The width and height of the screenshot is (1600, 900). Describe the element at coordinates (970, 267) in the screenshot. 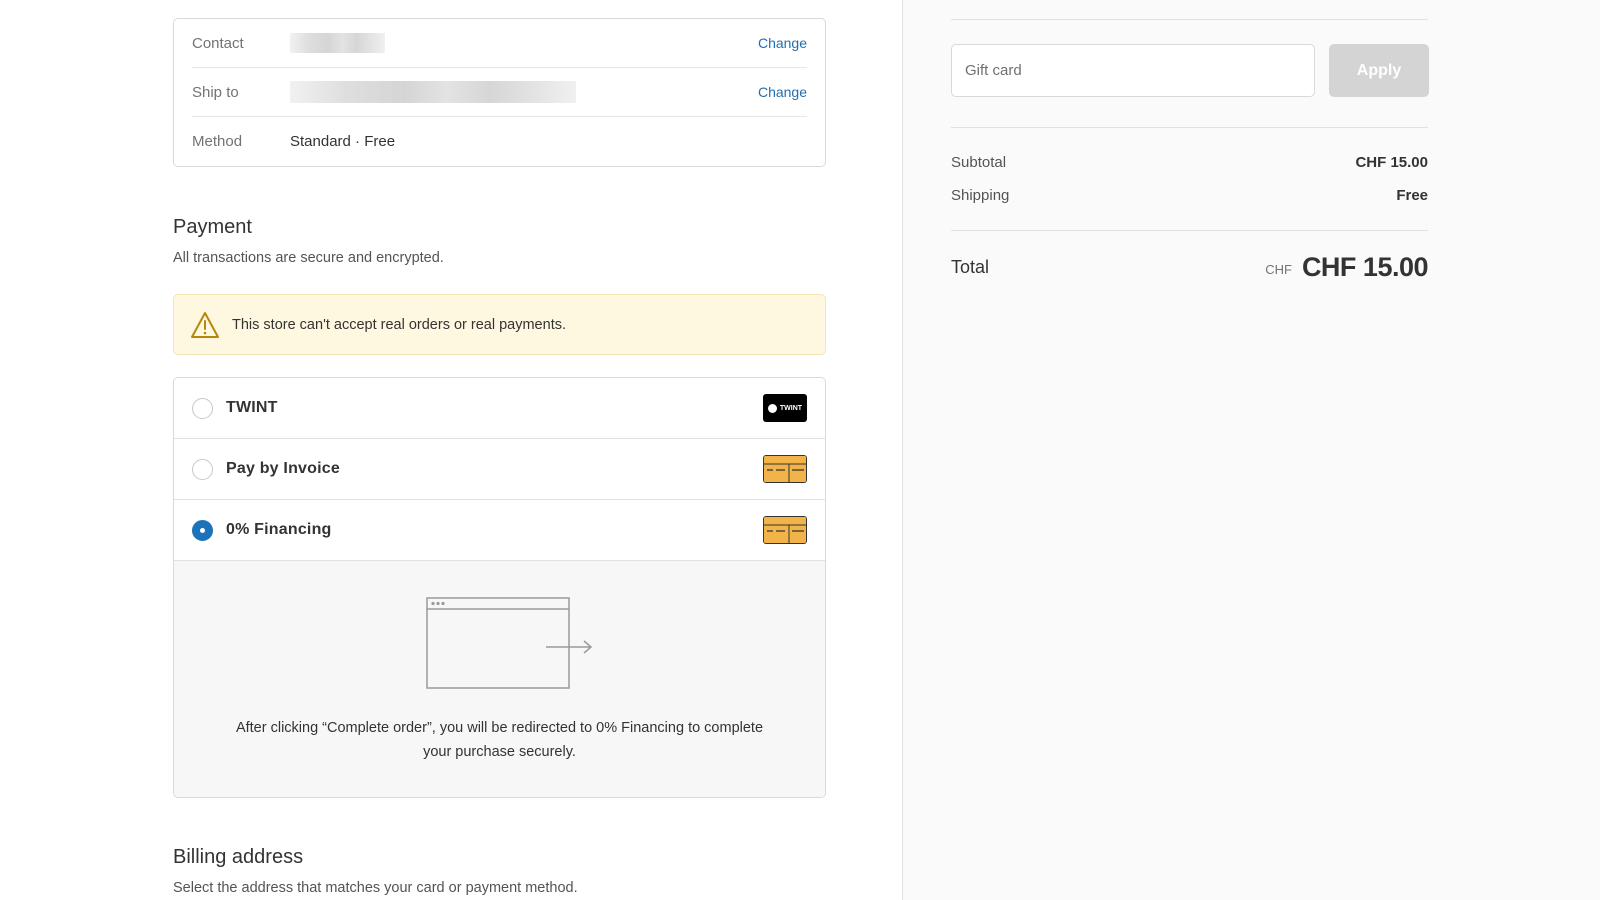

I see `total-label: Total` at that location.